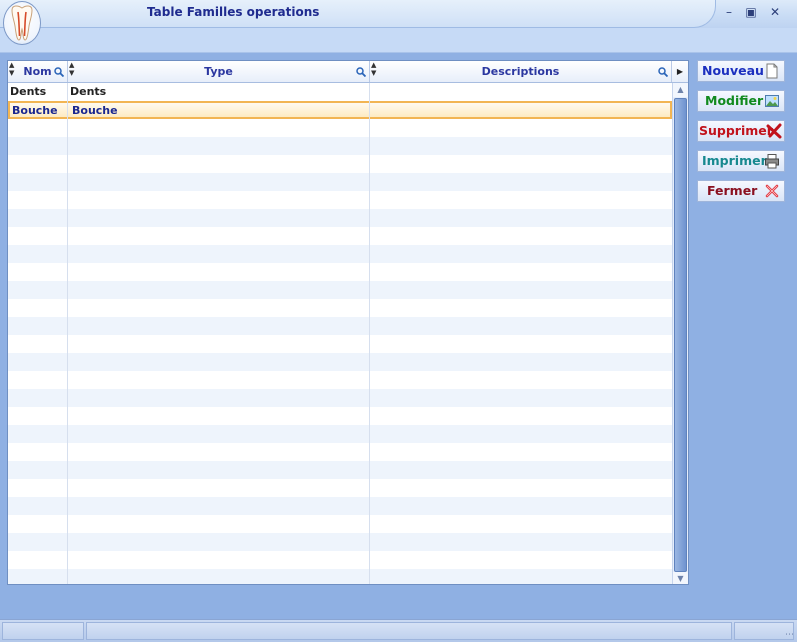 The height and width of the screenshot is (642, 797). I want to click on column-label: Nom, so click(37, 71).